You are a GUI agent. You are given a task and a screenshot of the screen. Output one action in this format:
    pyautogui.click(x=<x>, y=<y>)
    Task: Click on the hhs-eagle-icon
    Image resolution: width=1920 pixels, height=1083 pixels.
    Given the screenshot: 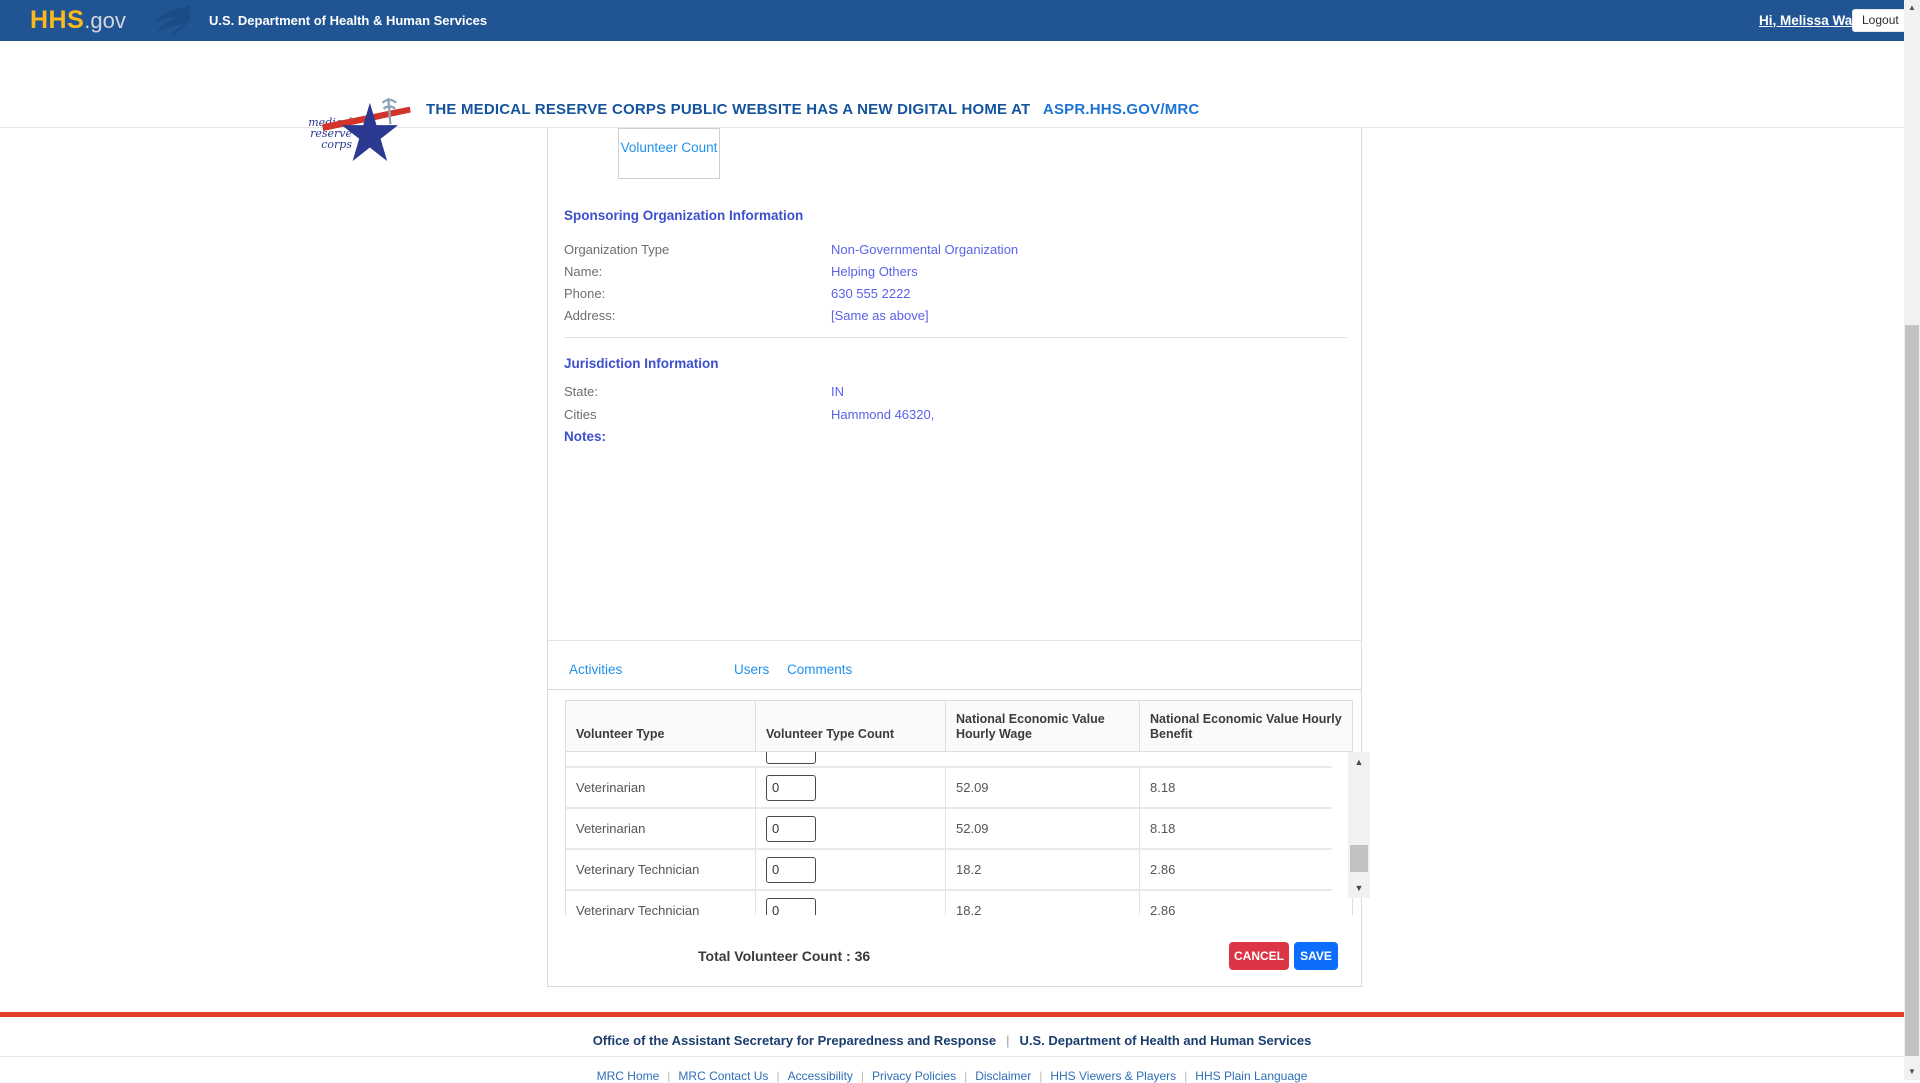 What is the action you would take?
    pyautogui.click(x=172, y=21)
    